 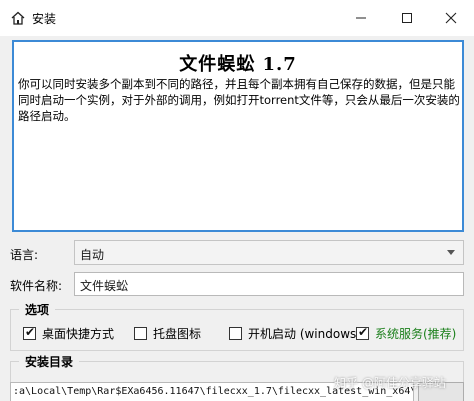 I want to click on maximize-icon, so click(x=407, y=18).